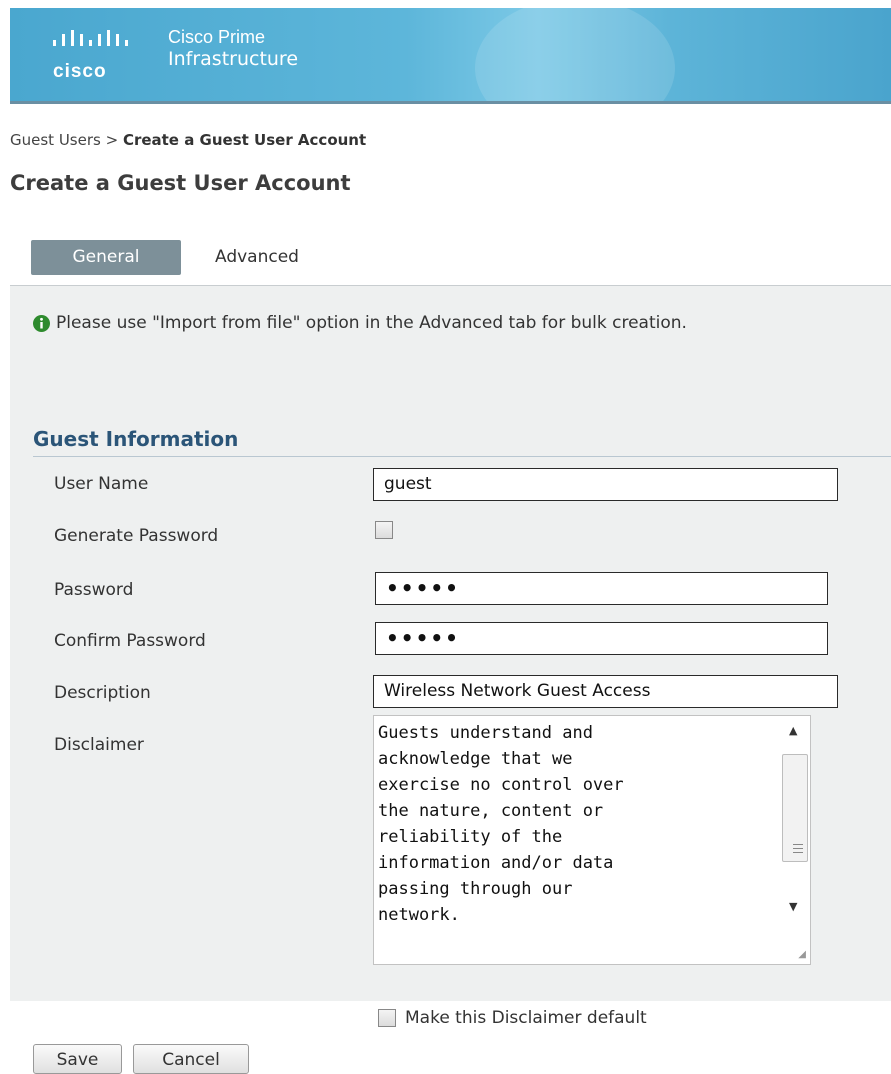 This screenshot has width=891, height=1074. What do you see at coordinates (462, 456) in the screenshot?
I see `section-divider` at bounding box center [462, 456].